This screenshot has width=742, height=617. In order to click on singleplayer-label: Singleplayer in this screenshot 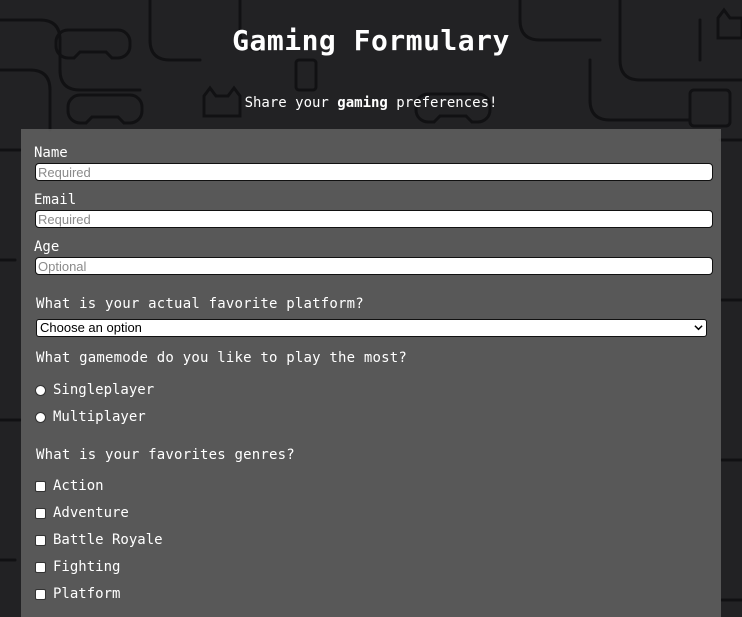, I will do `click(104, 390)`.